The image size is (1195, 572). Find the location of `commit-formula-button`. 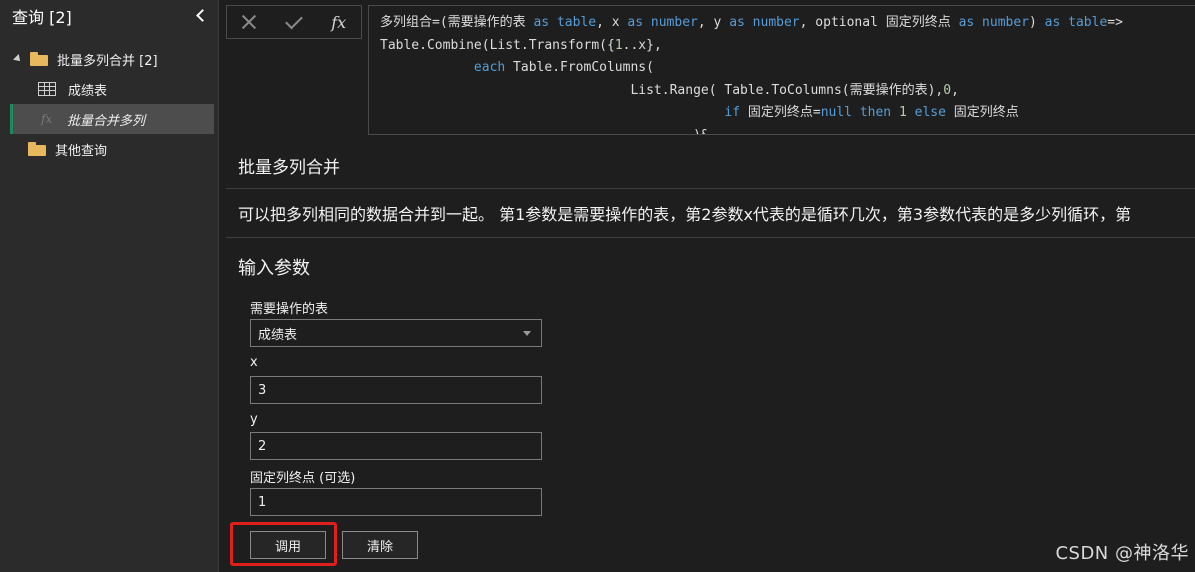

commit-formula-button is located at coordinates (294, 22).